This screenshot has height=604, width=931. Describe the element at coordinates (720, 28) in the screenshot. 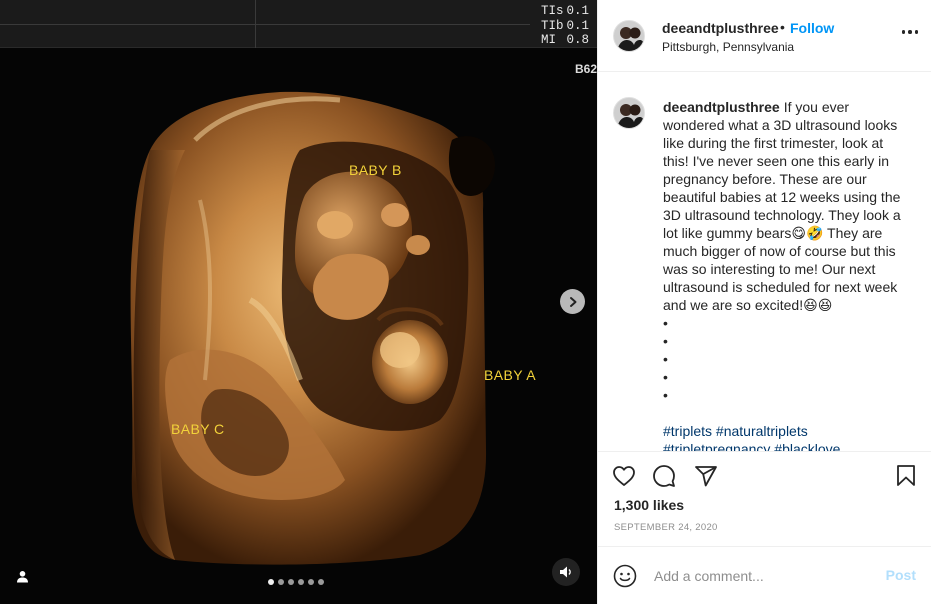

I see `post-author-username: deeandtplusthree` at that location.